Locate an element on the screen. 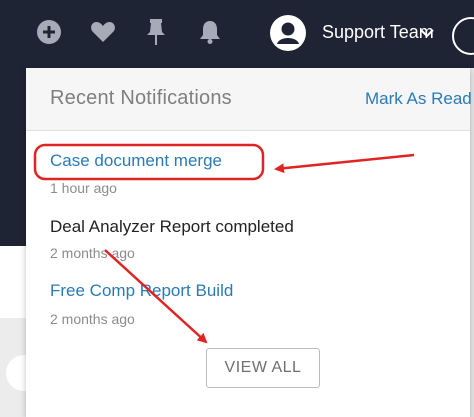  notification-time: 1 hour ago is located at coordinates (83, 188).